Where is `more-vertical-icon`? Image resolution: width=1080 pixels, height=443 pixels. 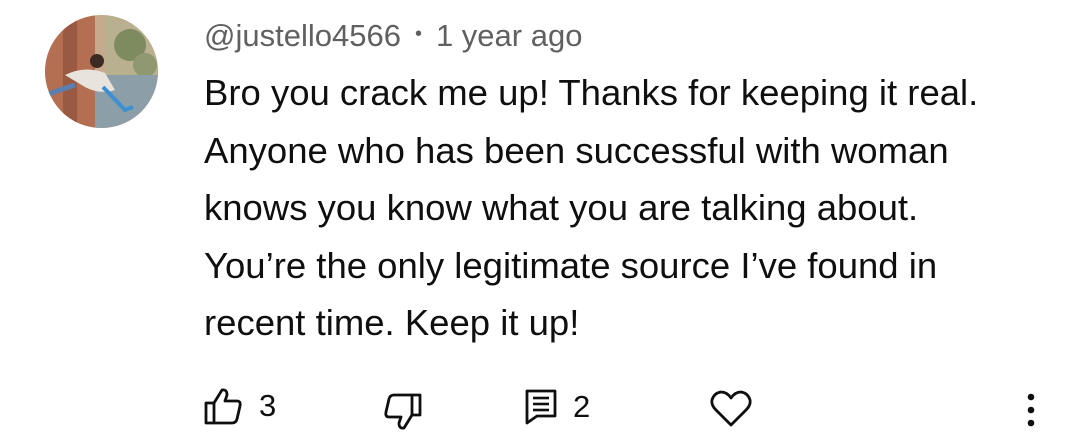
more-vertical-icon is located at coordinates (1031, 410).